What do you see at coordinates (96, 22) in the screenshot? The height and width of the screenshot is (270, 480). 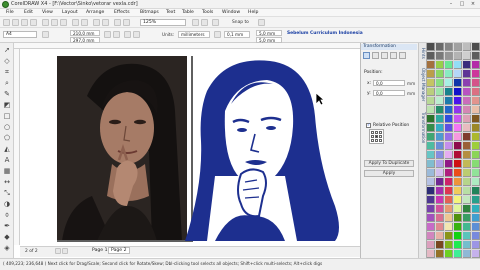 I see `import-icon` at bounding box center [96, 22].